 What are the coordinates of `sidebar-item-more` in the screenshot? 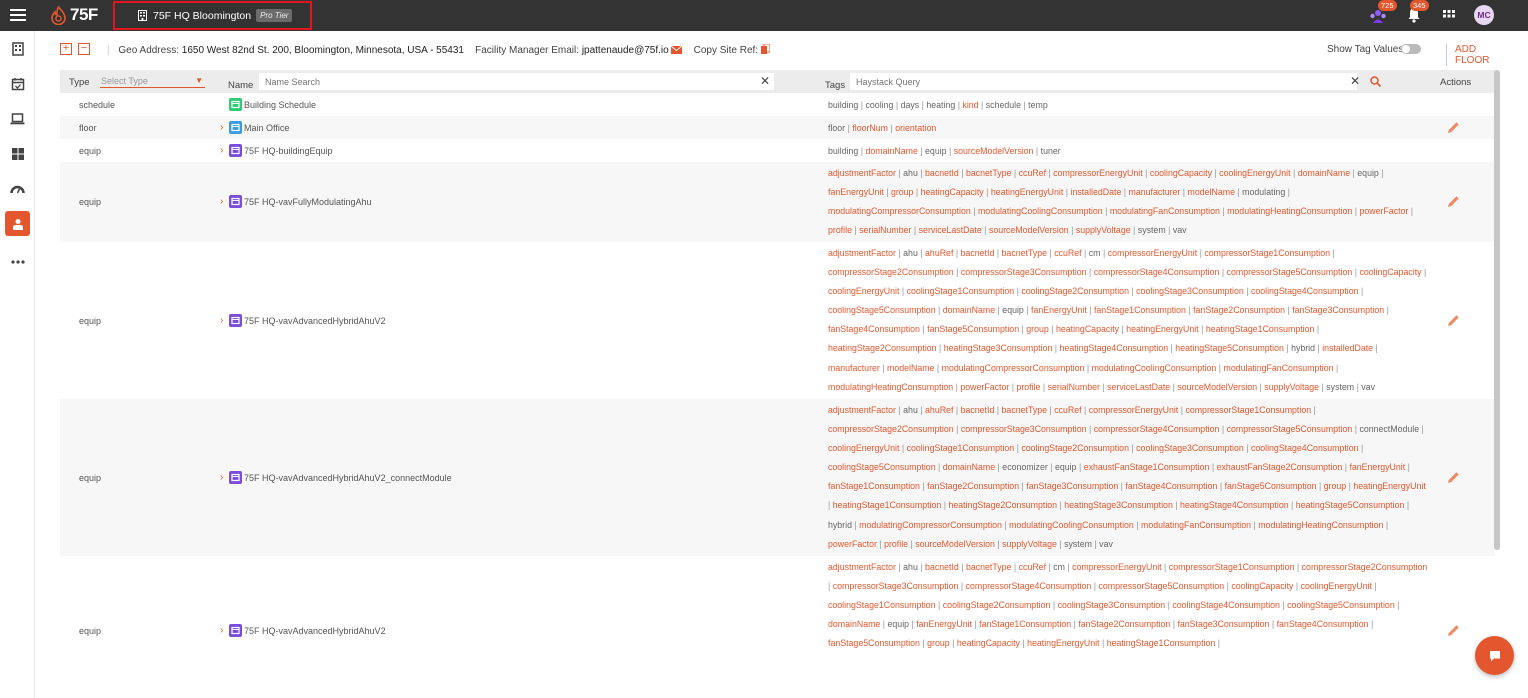 It's located at (17, 261).